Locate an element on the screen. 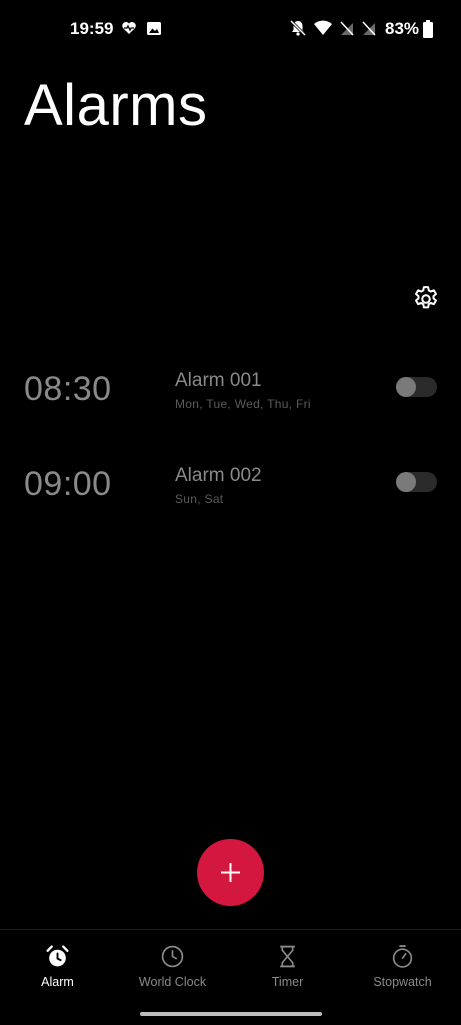  bell-off-icon is located at coordinates (298, 29).